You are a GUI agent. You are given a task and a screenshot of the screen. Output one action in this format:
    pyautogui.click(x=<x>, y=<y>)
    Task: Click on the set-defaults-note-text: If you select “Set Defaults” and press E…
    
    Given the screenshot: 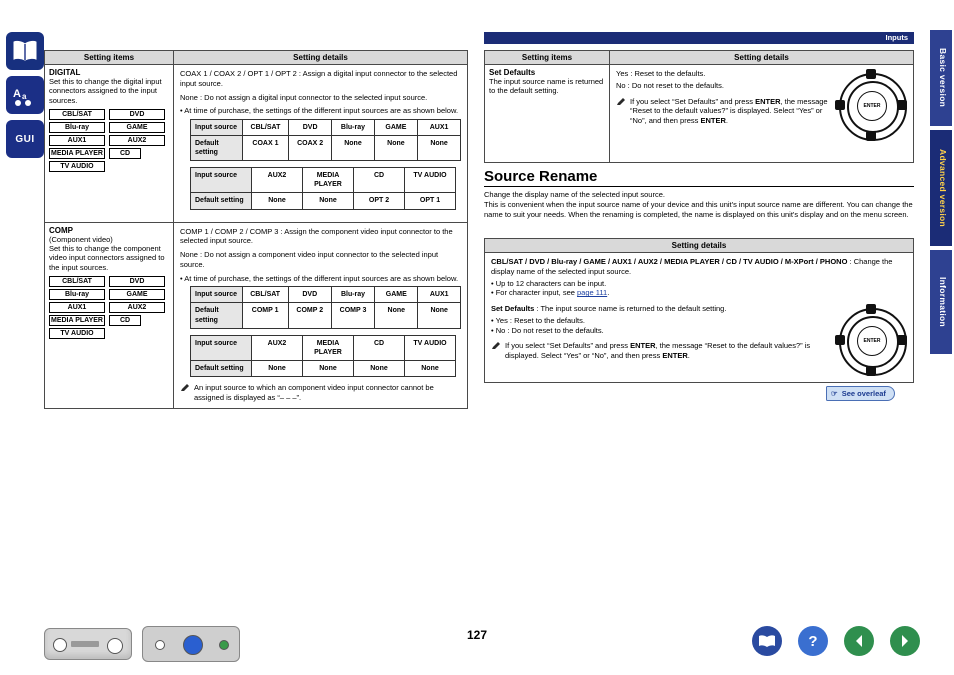 What is the action you would take?
    pyautogui.click(x=729, y=111)
    